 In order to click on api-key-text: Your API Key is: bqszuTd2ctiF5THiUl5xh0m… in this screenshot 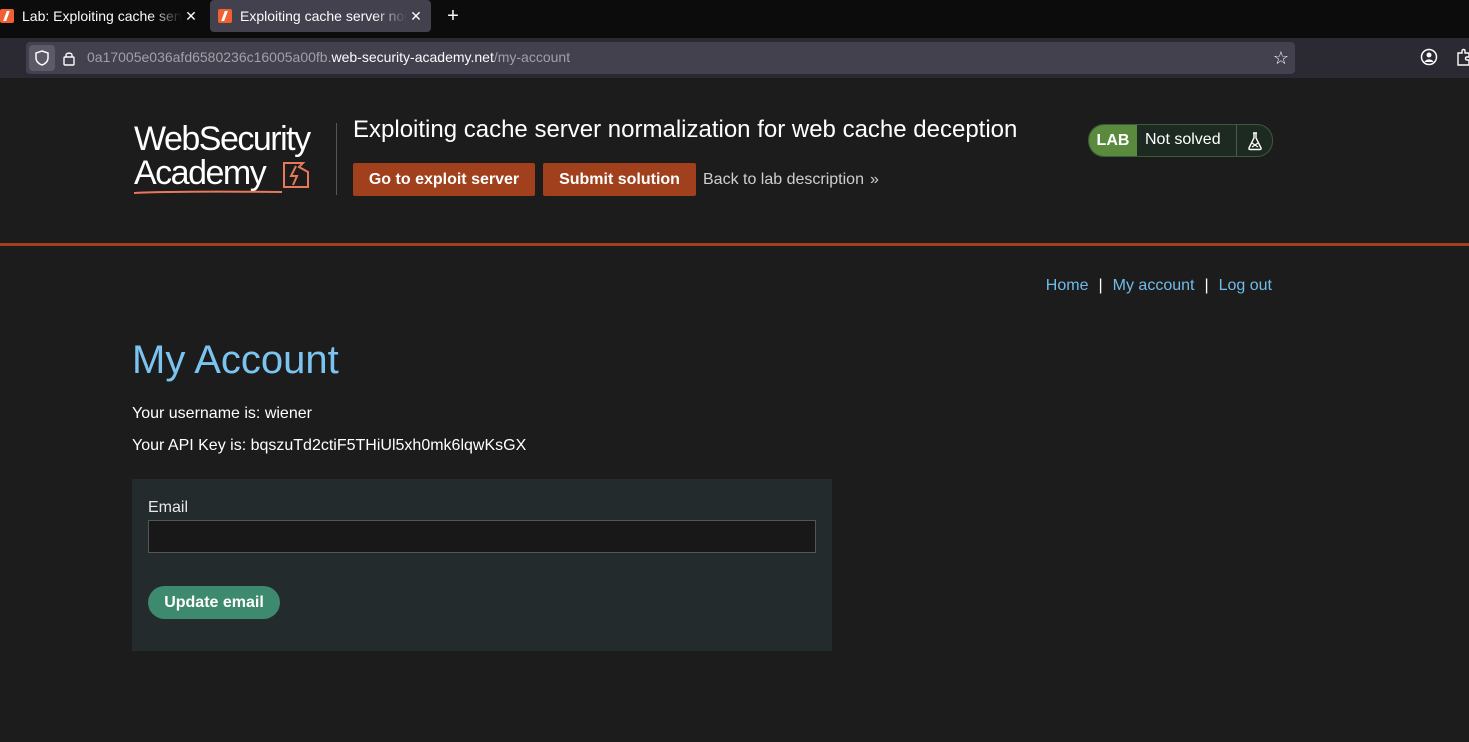, I will do `click(329, 445)`.